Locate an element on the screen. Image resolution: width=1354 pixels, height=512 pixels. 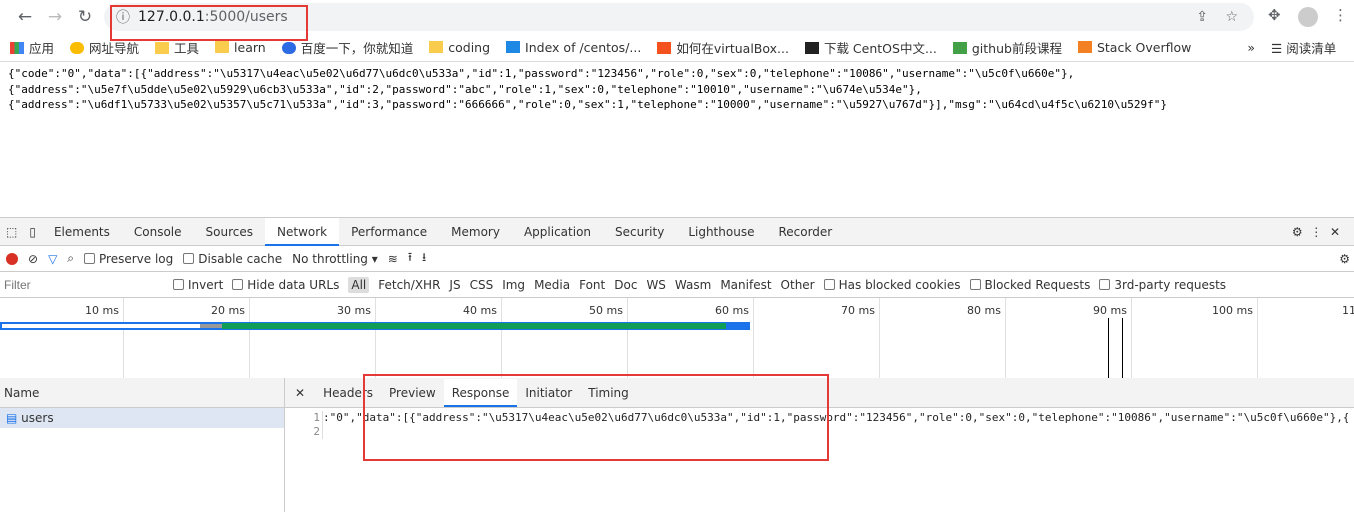
type-media: Media is located at coordinates (552, 285).